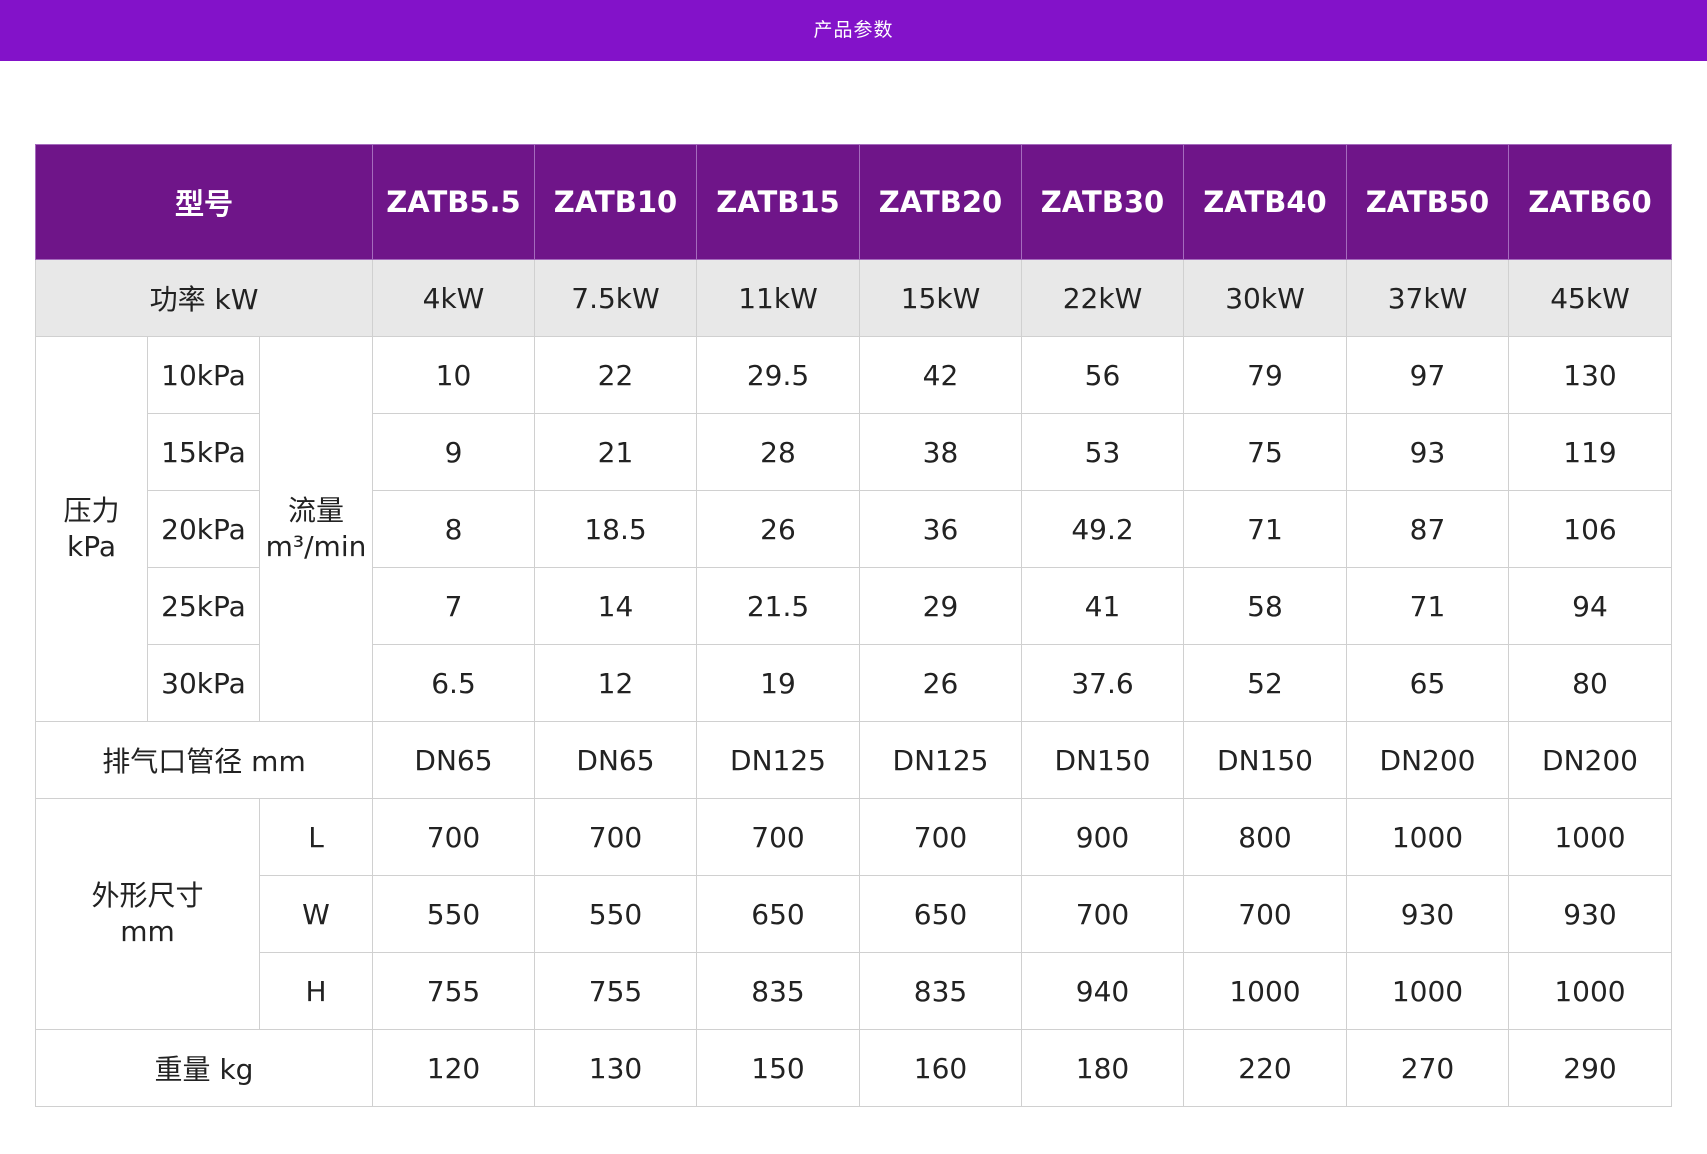 The height and width of the screenshot is (1154, 1707). Describe the element at coordinates (1590, 1068) in the screenshot. I see `weight-cell: 290` at that location.